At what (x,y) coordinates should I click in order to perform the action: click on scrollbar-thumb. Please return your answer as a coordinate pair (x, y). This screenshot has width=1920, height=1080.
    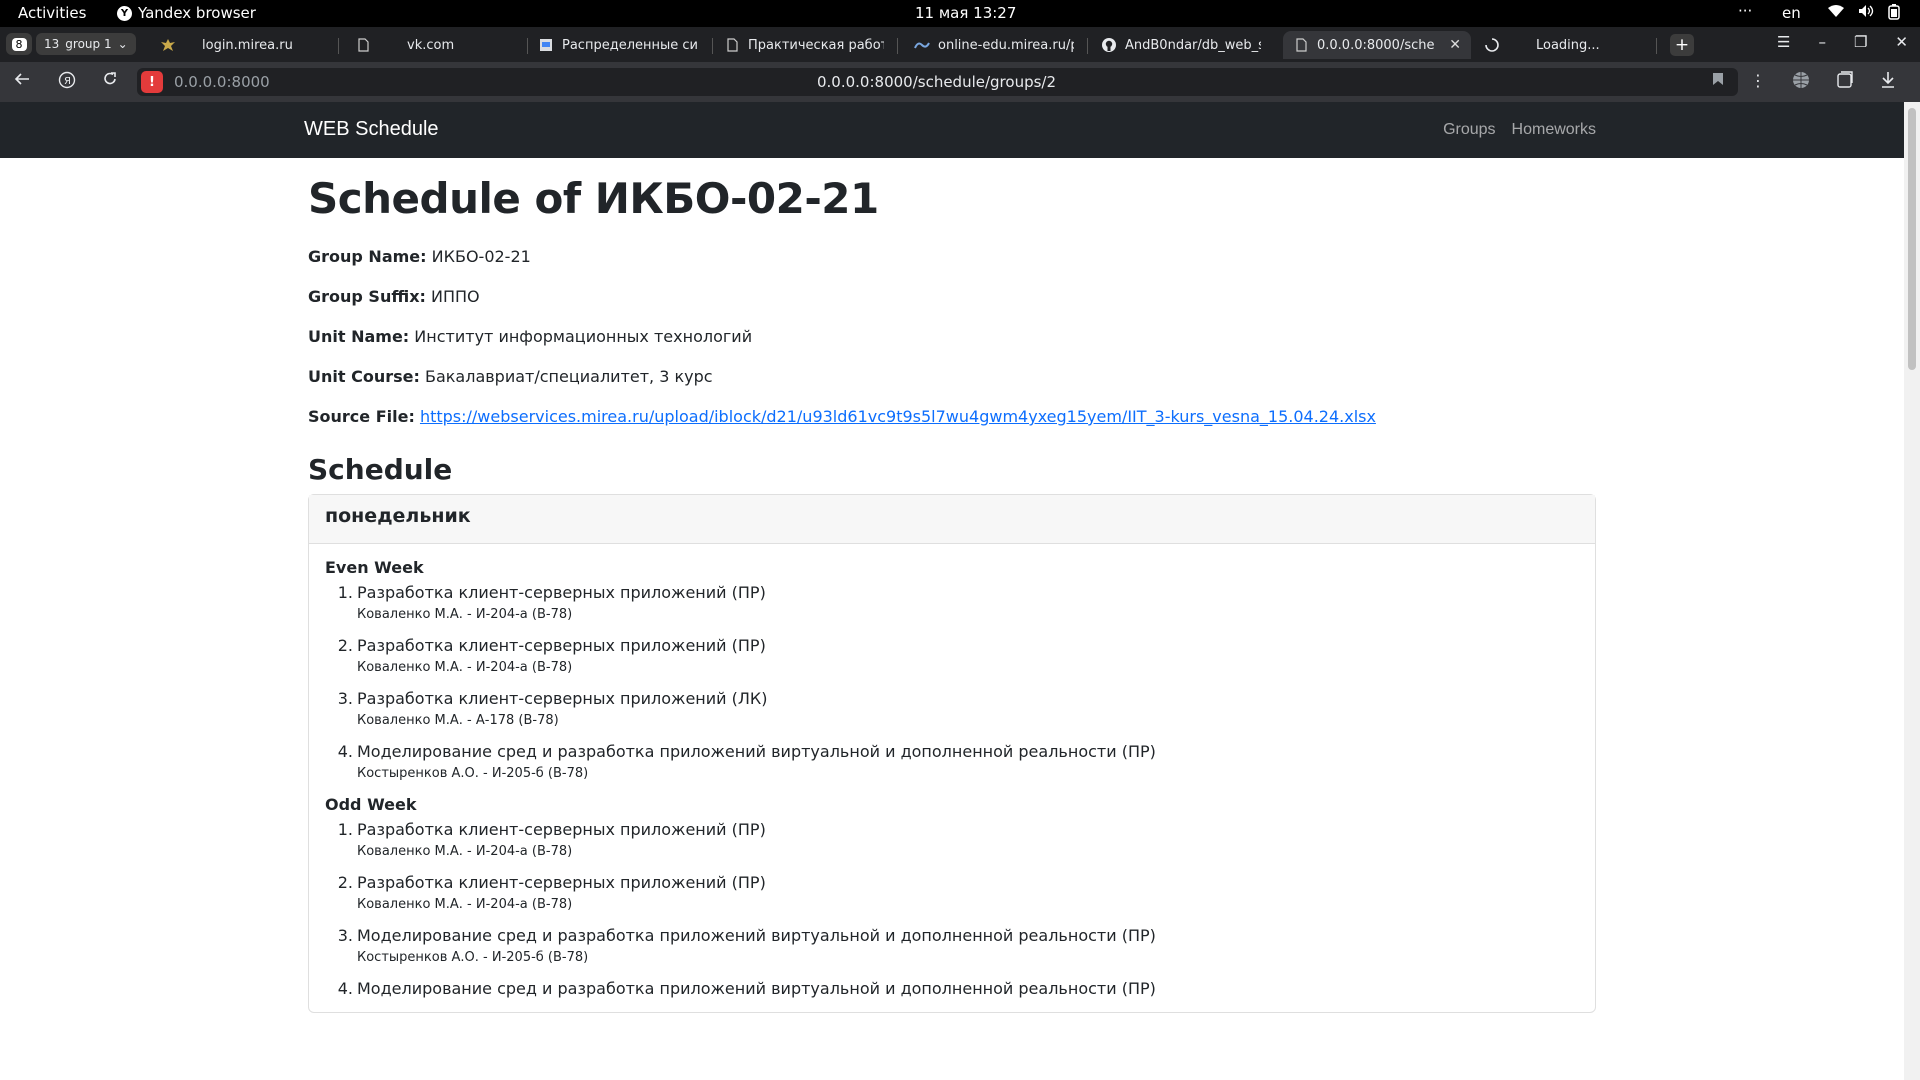
    Looking at the image, I should click on (1912, 239).